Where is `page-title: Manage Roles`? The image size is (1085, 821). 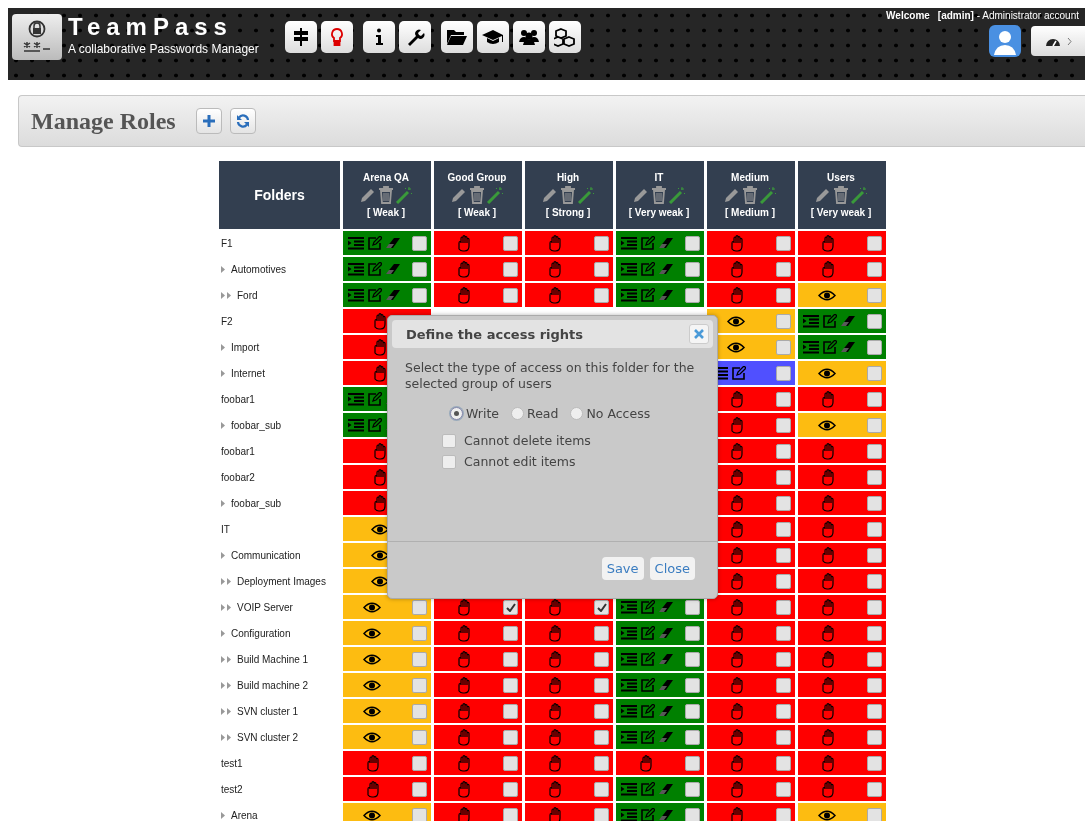 page-title: Manage Roles is located at coordinates (103, 121).